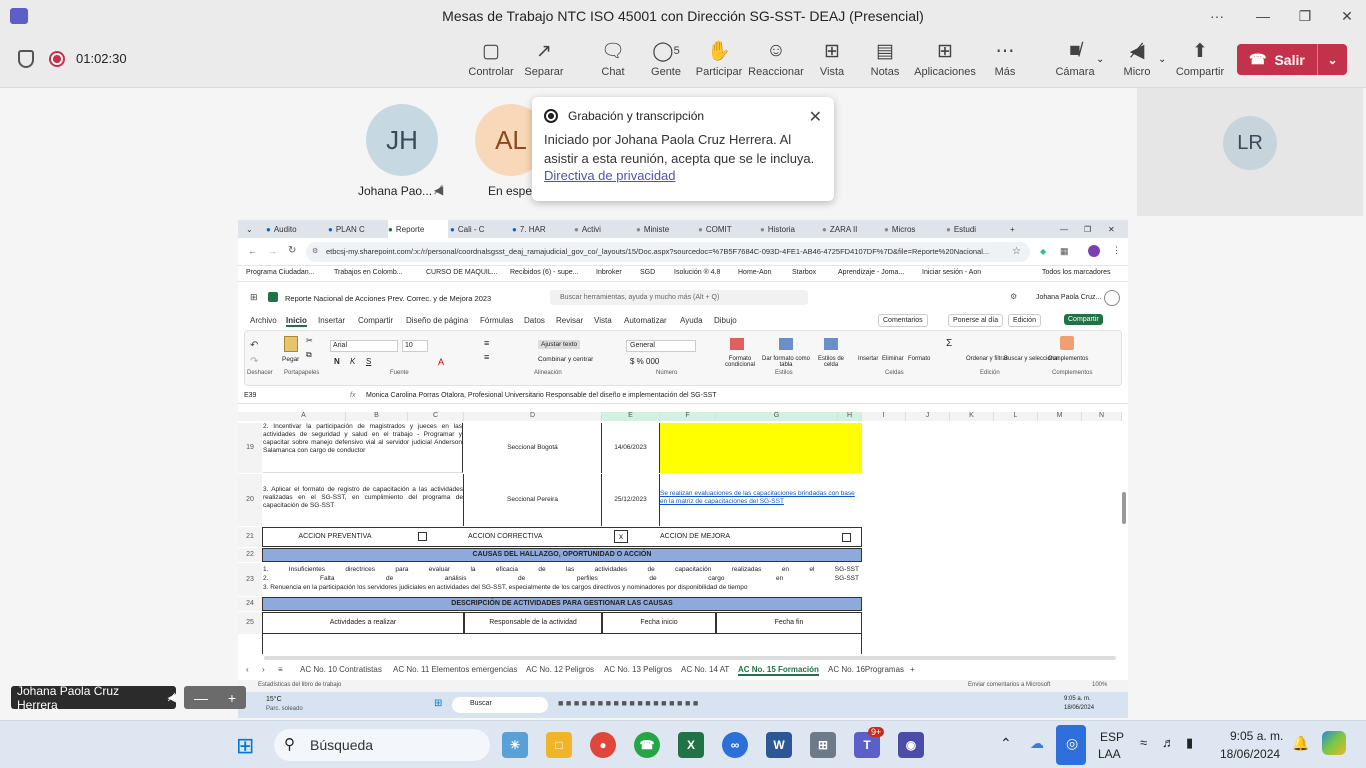  I want to click on share-button: ⬆ Compartir, so click(1200, 61).